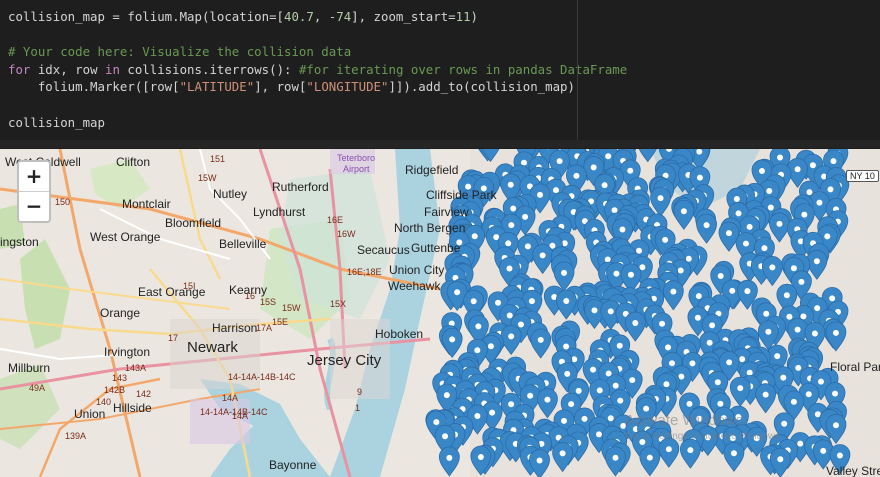 The height and width of the screenshot is (477, 880). Describe the element at coordinates (34, 177) in the screenshot. I see `zoom-in-button: +` at that location.